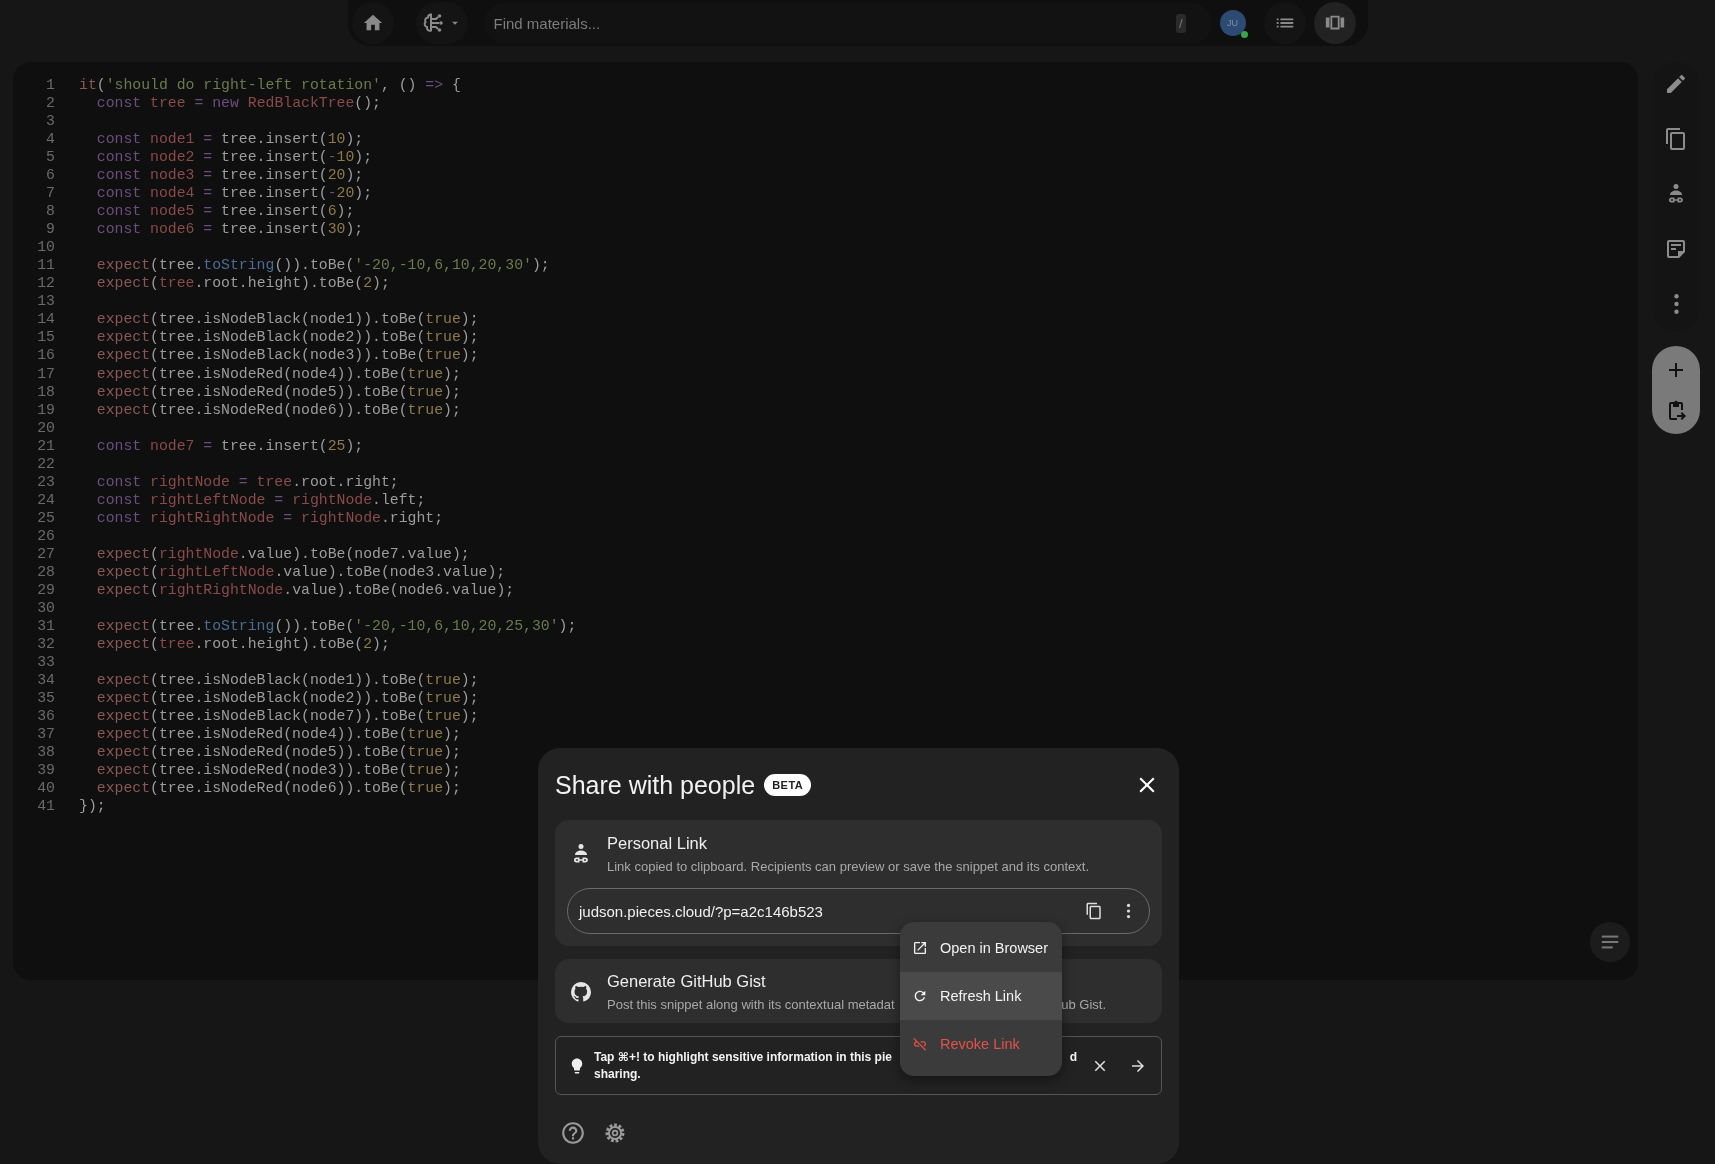 This screenshot has height=1164, width=1715. I want to click on carousel-view-button, so click(1334, 23).